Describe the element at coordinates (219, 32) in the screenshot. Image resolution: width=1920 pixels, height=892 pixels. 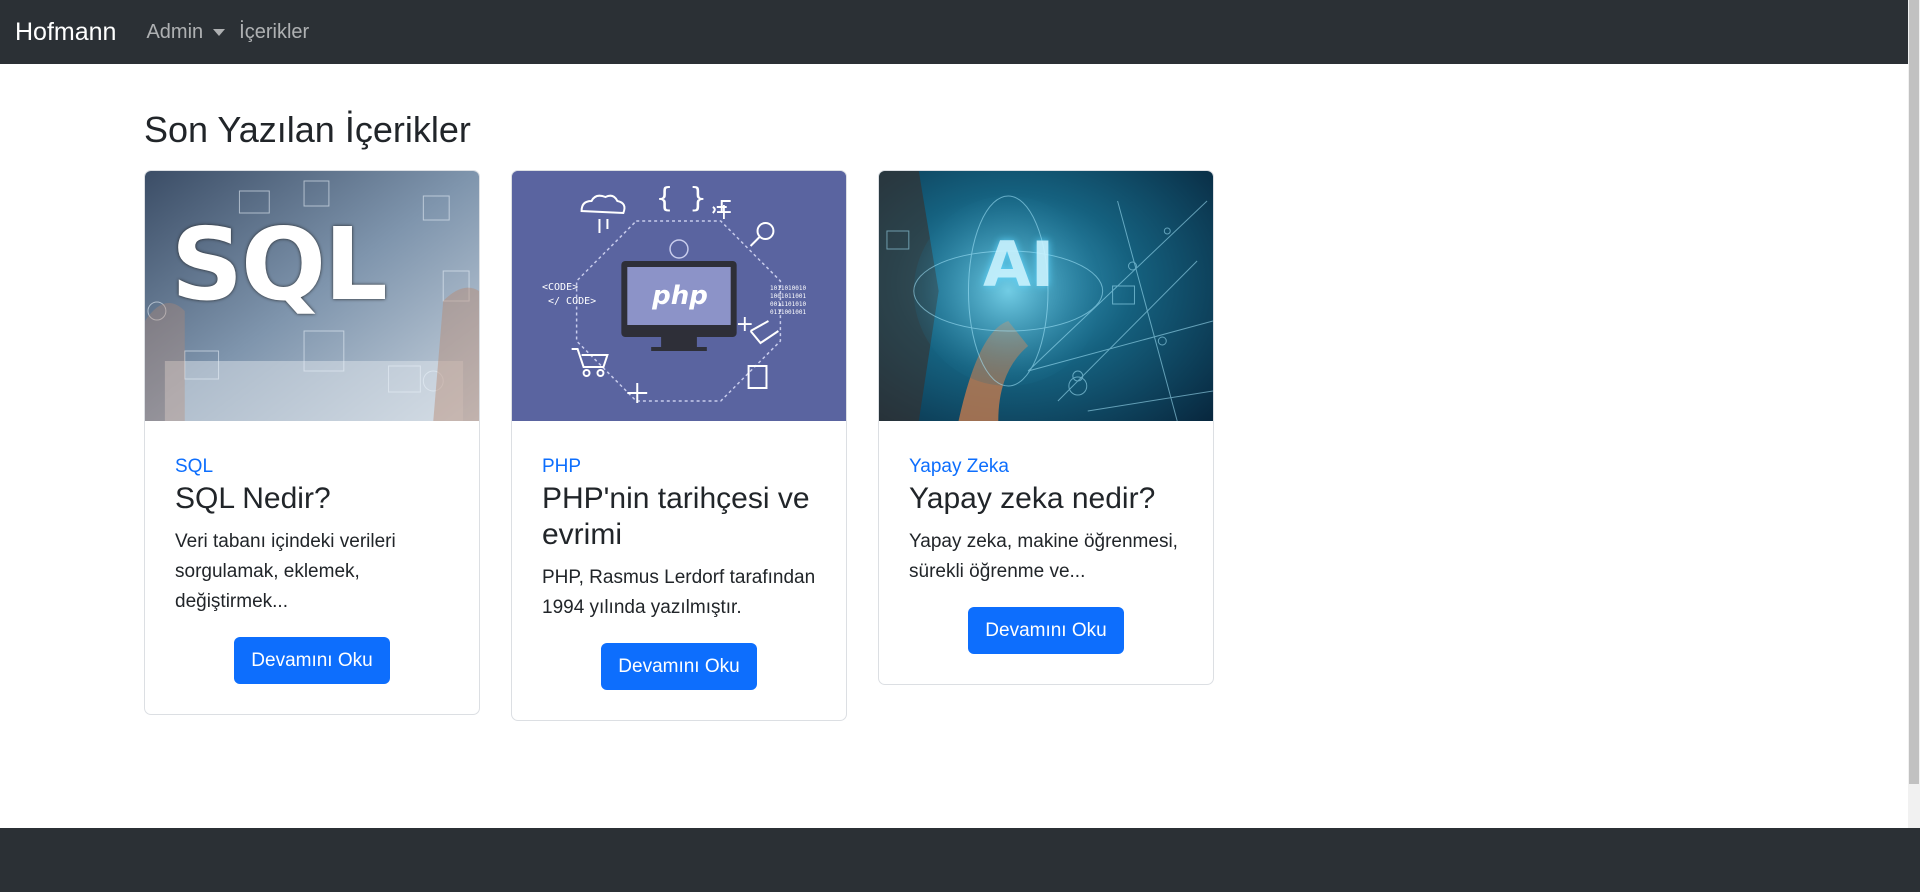
I see `chevron-down-icon` at that location.